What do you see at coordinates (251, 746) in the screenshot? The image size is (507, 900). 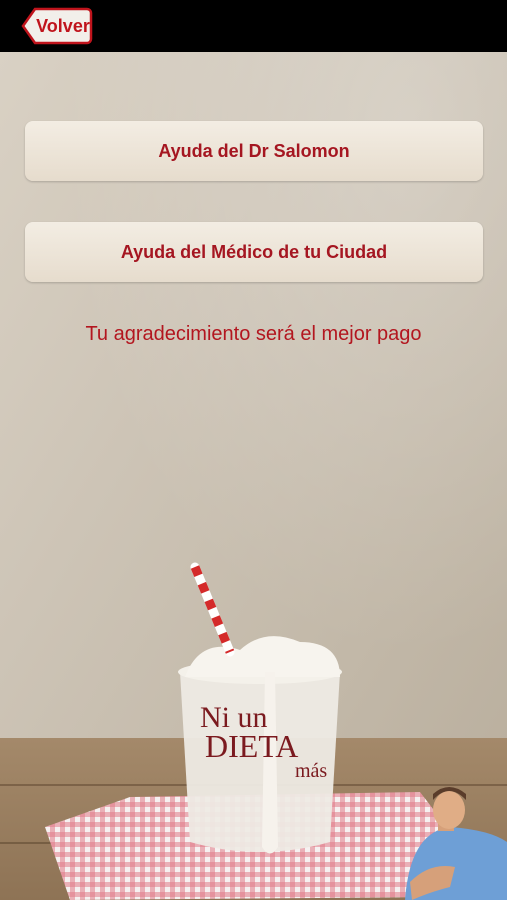 I see `glass-logo-line2: DIETA` at bounding box center [251, 746].